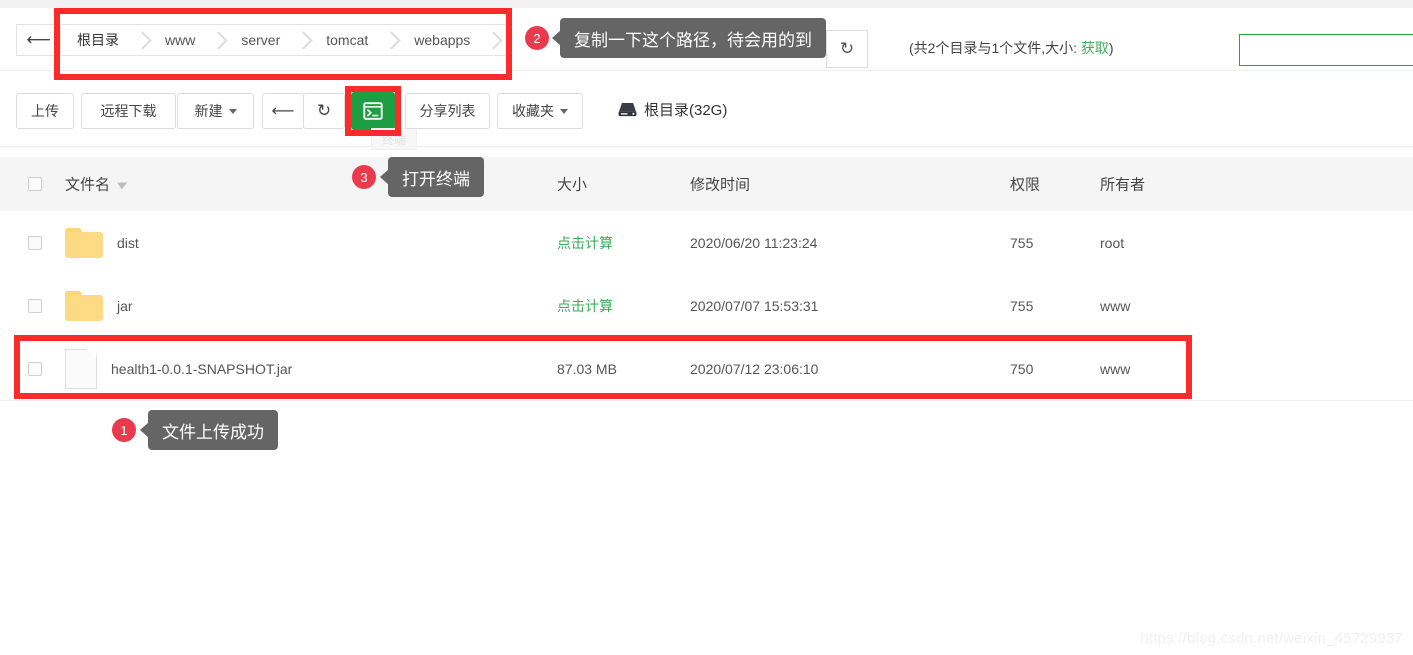  I want to click on table-row: dist 点击计算 2020/06/20 11:23:24 755 root, so click(706, 243).